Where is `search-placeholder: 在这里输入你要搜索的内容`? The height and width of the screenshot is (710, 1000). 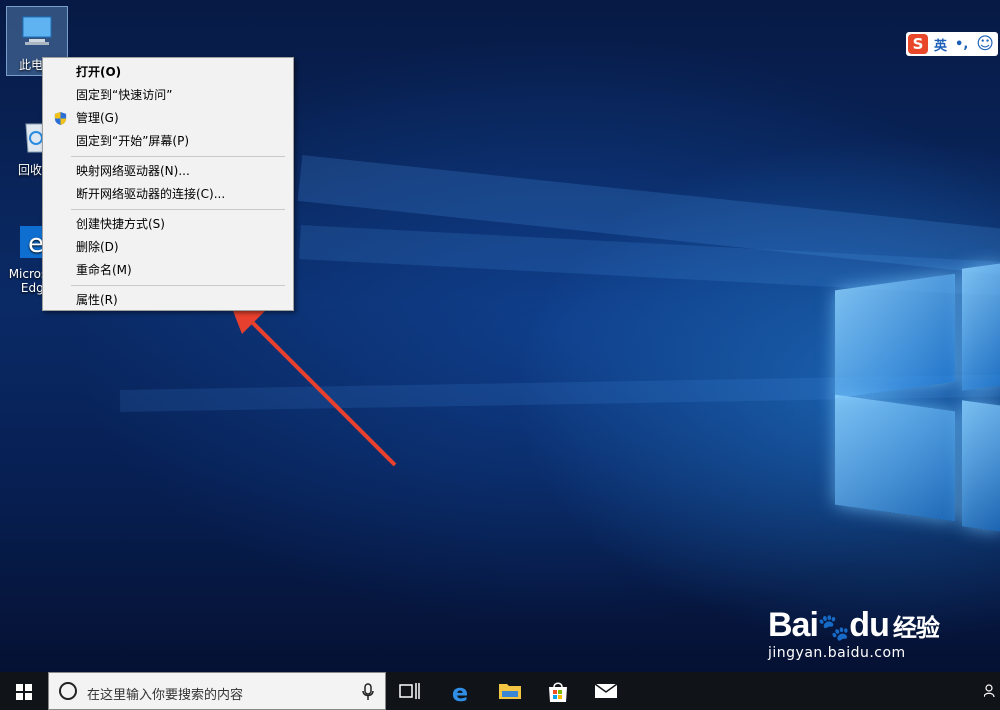 search-placeholder: 在这里输入你要搜索的内容 is located at coordinates (165, 695).